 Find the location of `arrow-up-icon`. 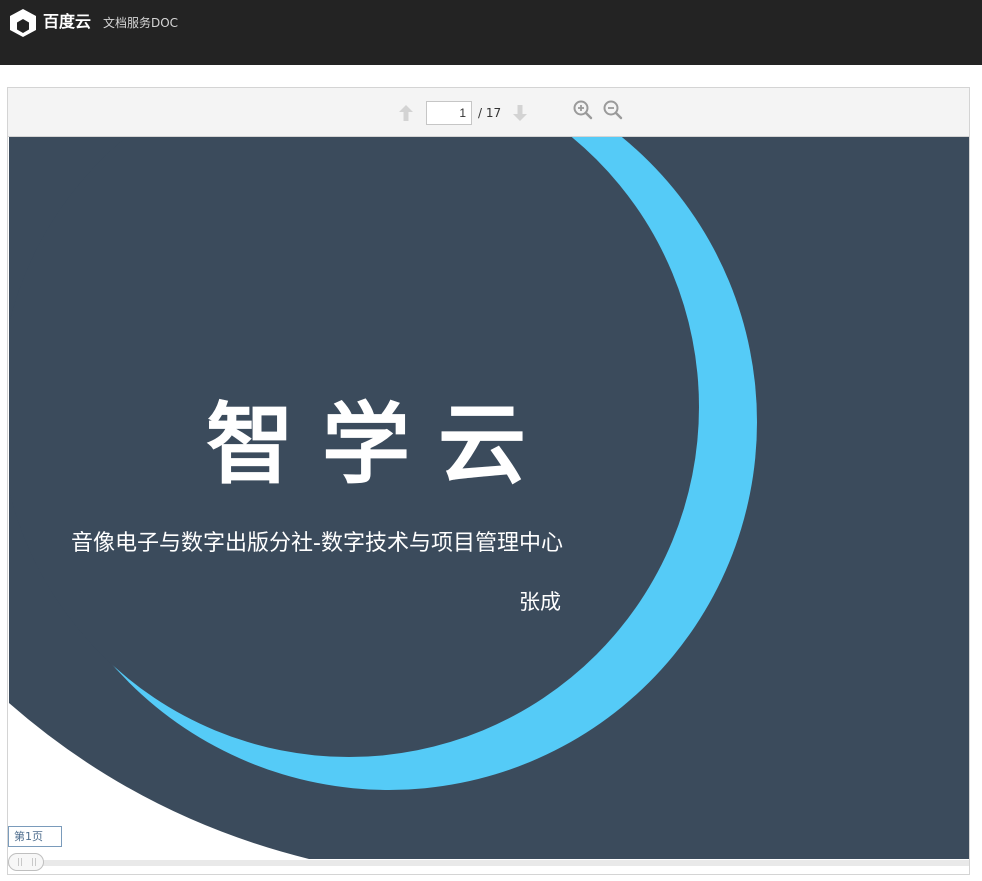

arrow-up-icon is located at coordinates (406, 113).